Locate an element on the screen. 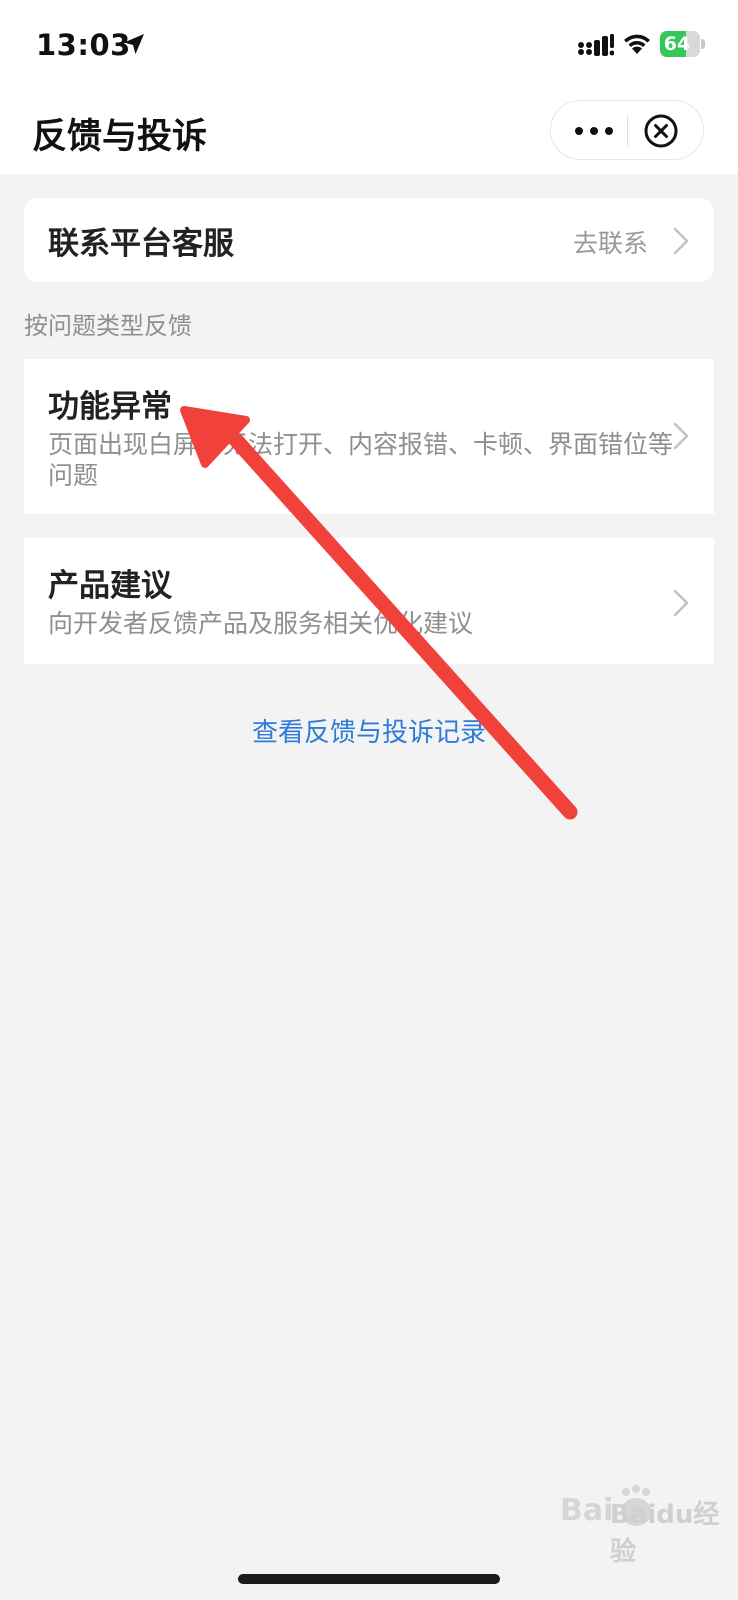 Image resolution: width=738 pixels, height=1600 pixels. location-arrow-icon is located at coordinates (134, 44).